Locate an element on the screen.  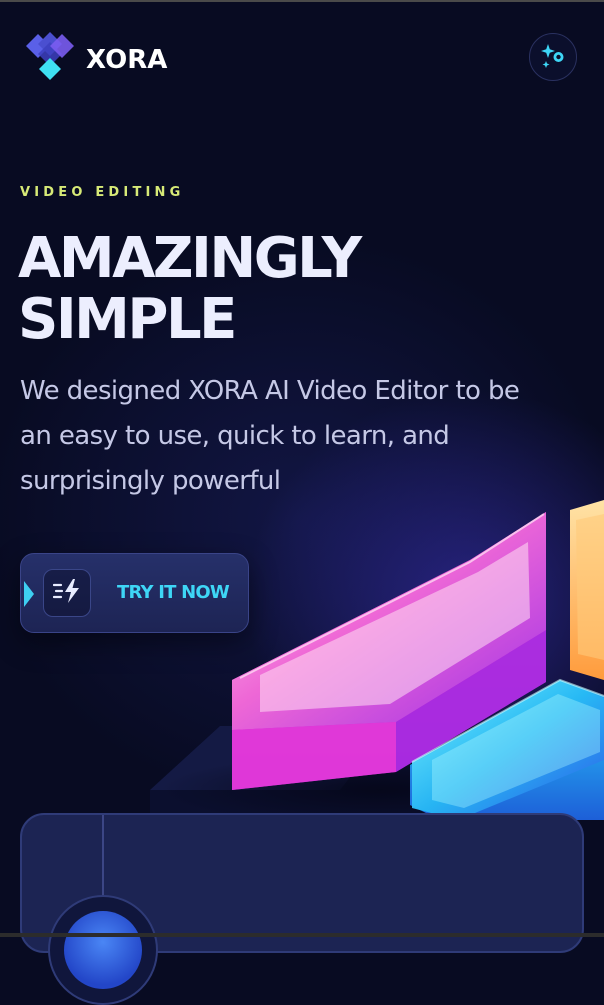
card-orb-icon is located at coordinates (103, 950).